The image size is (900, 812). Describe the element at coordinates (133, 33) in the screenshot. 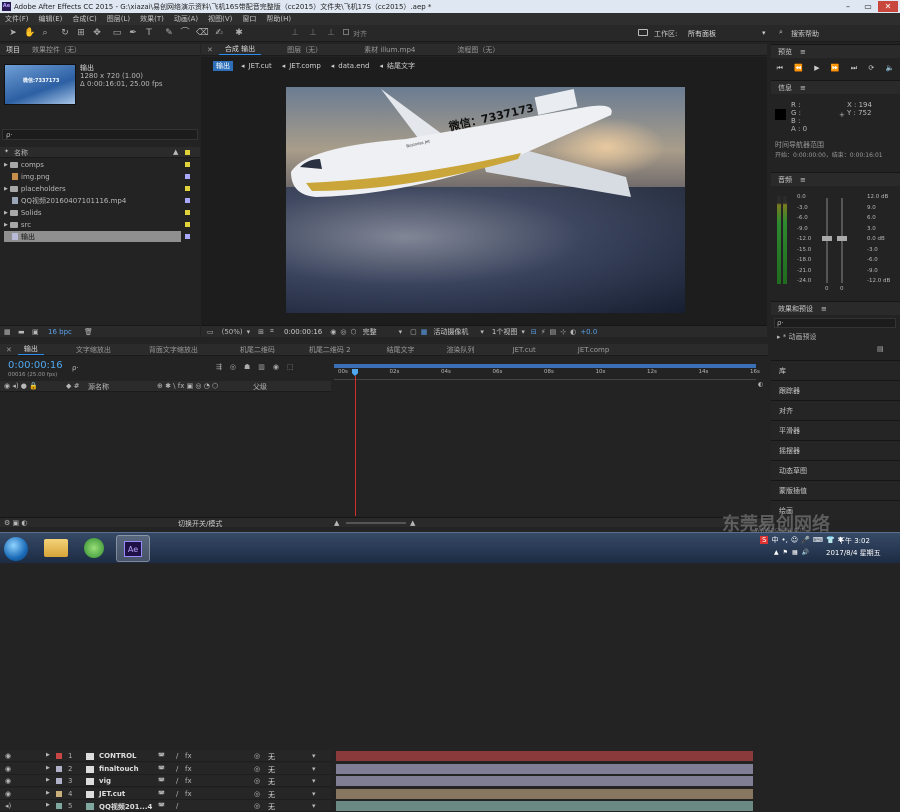

I see `pen-tool-icon: ✒` at that location.